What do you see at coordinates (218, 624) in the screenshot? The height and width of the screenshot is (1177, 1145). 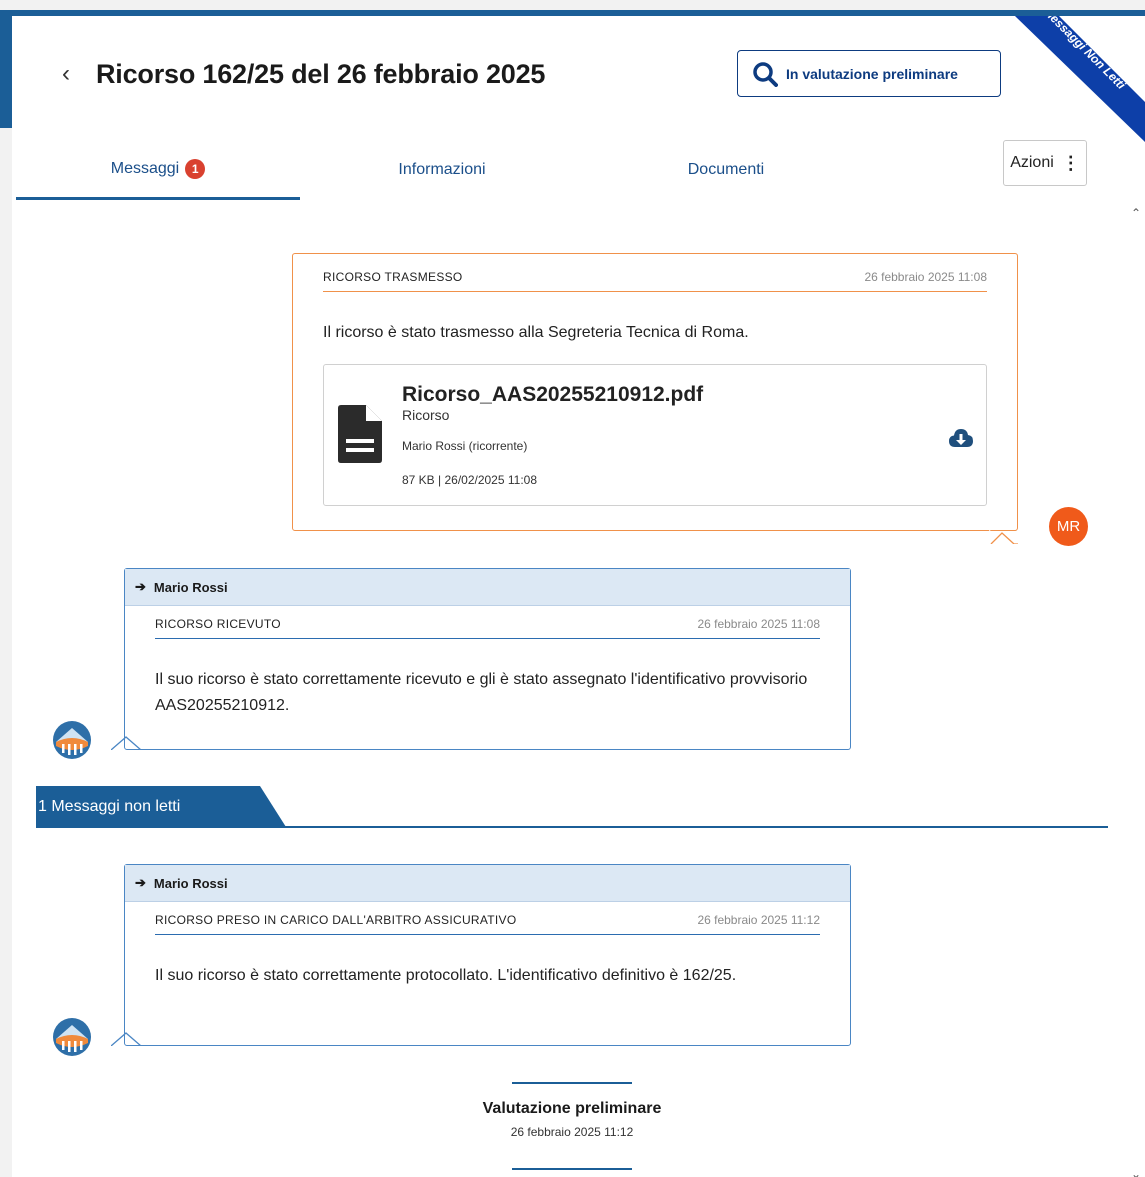 I see `message-type: RICORSO RICEVUTO` at bounding box center [218, 624].